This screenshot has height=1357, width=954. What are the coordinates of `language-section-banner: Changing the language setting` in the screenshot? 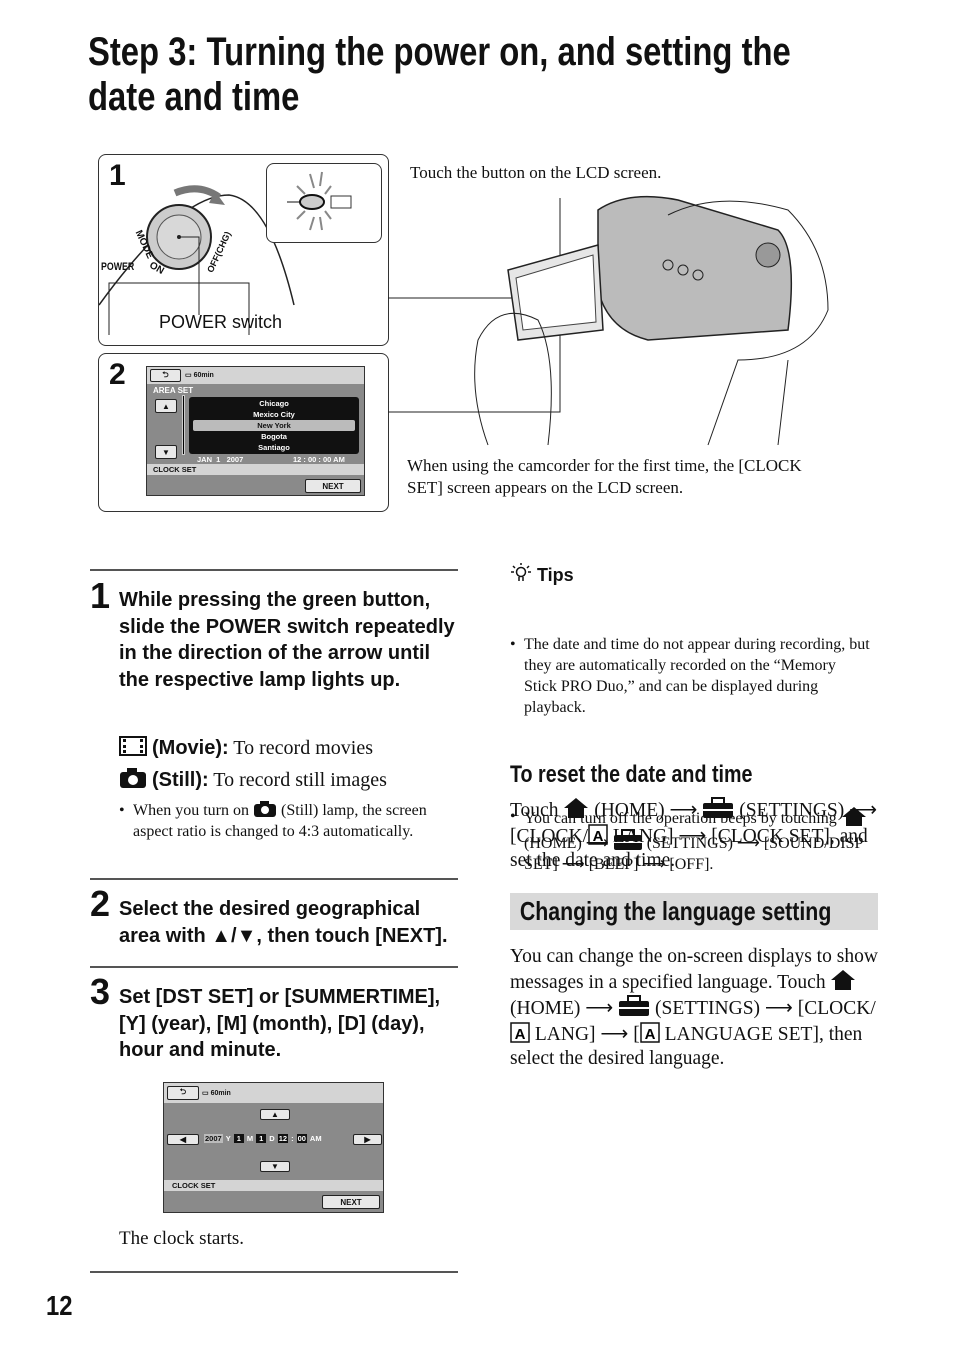 It's located at (694, 911).